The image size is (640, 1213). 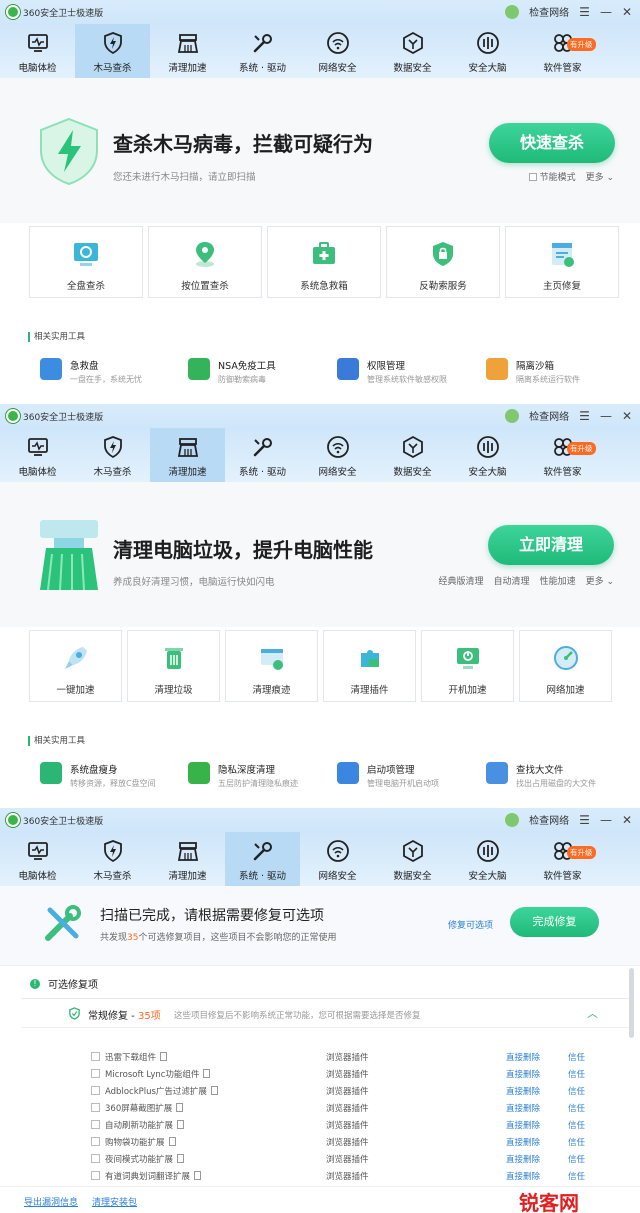 I want to click on card-homepage-repair: 主页修复, so click(x=562, y=262).